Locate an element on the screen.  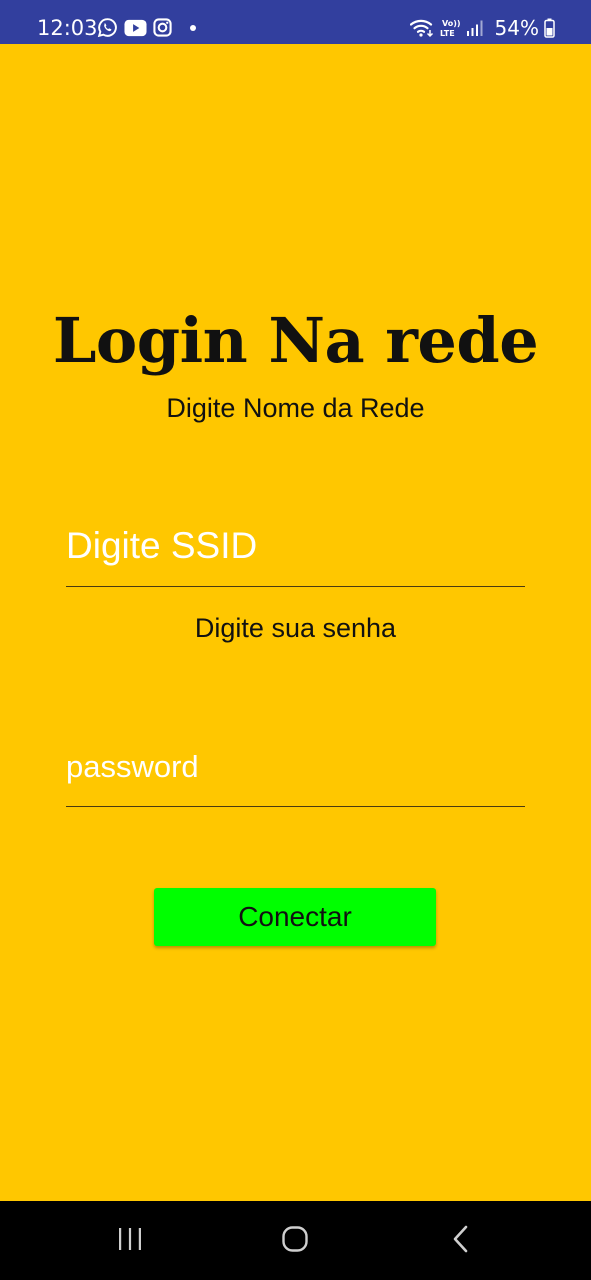
back-button is located at coordinates (461, 1241).